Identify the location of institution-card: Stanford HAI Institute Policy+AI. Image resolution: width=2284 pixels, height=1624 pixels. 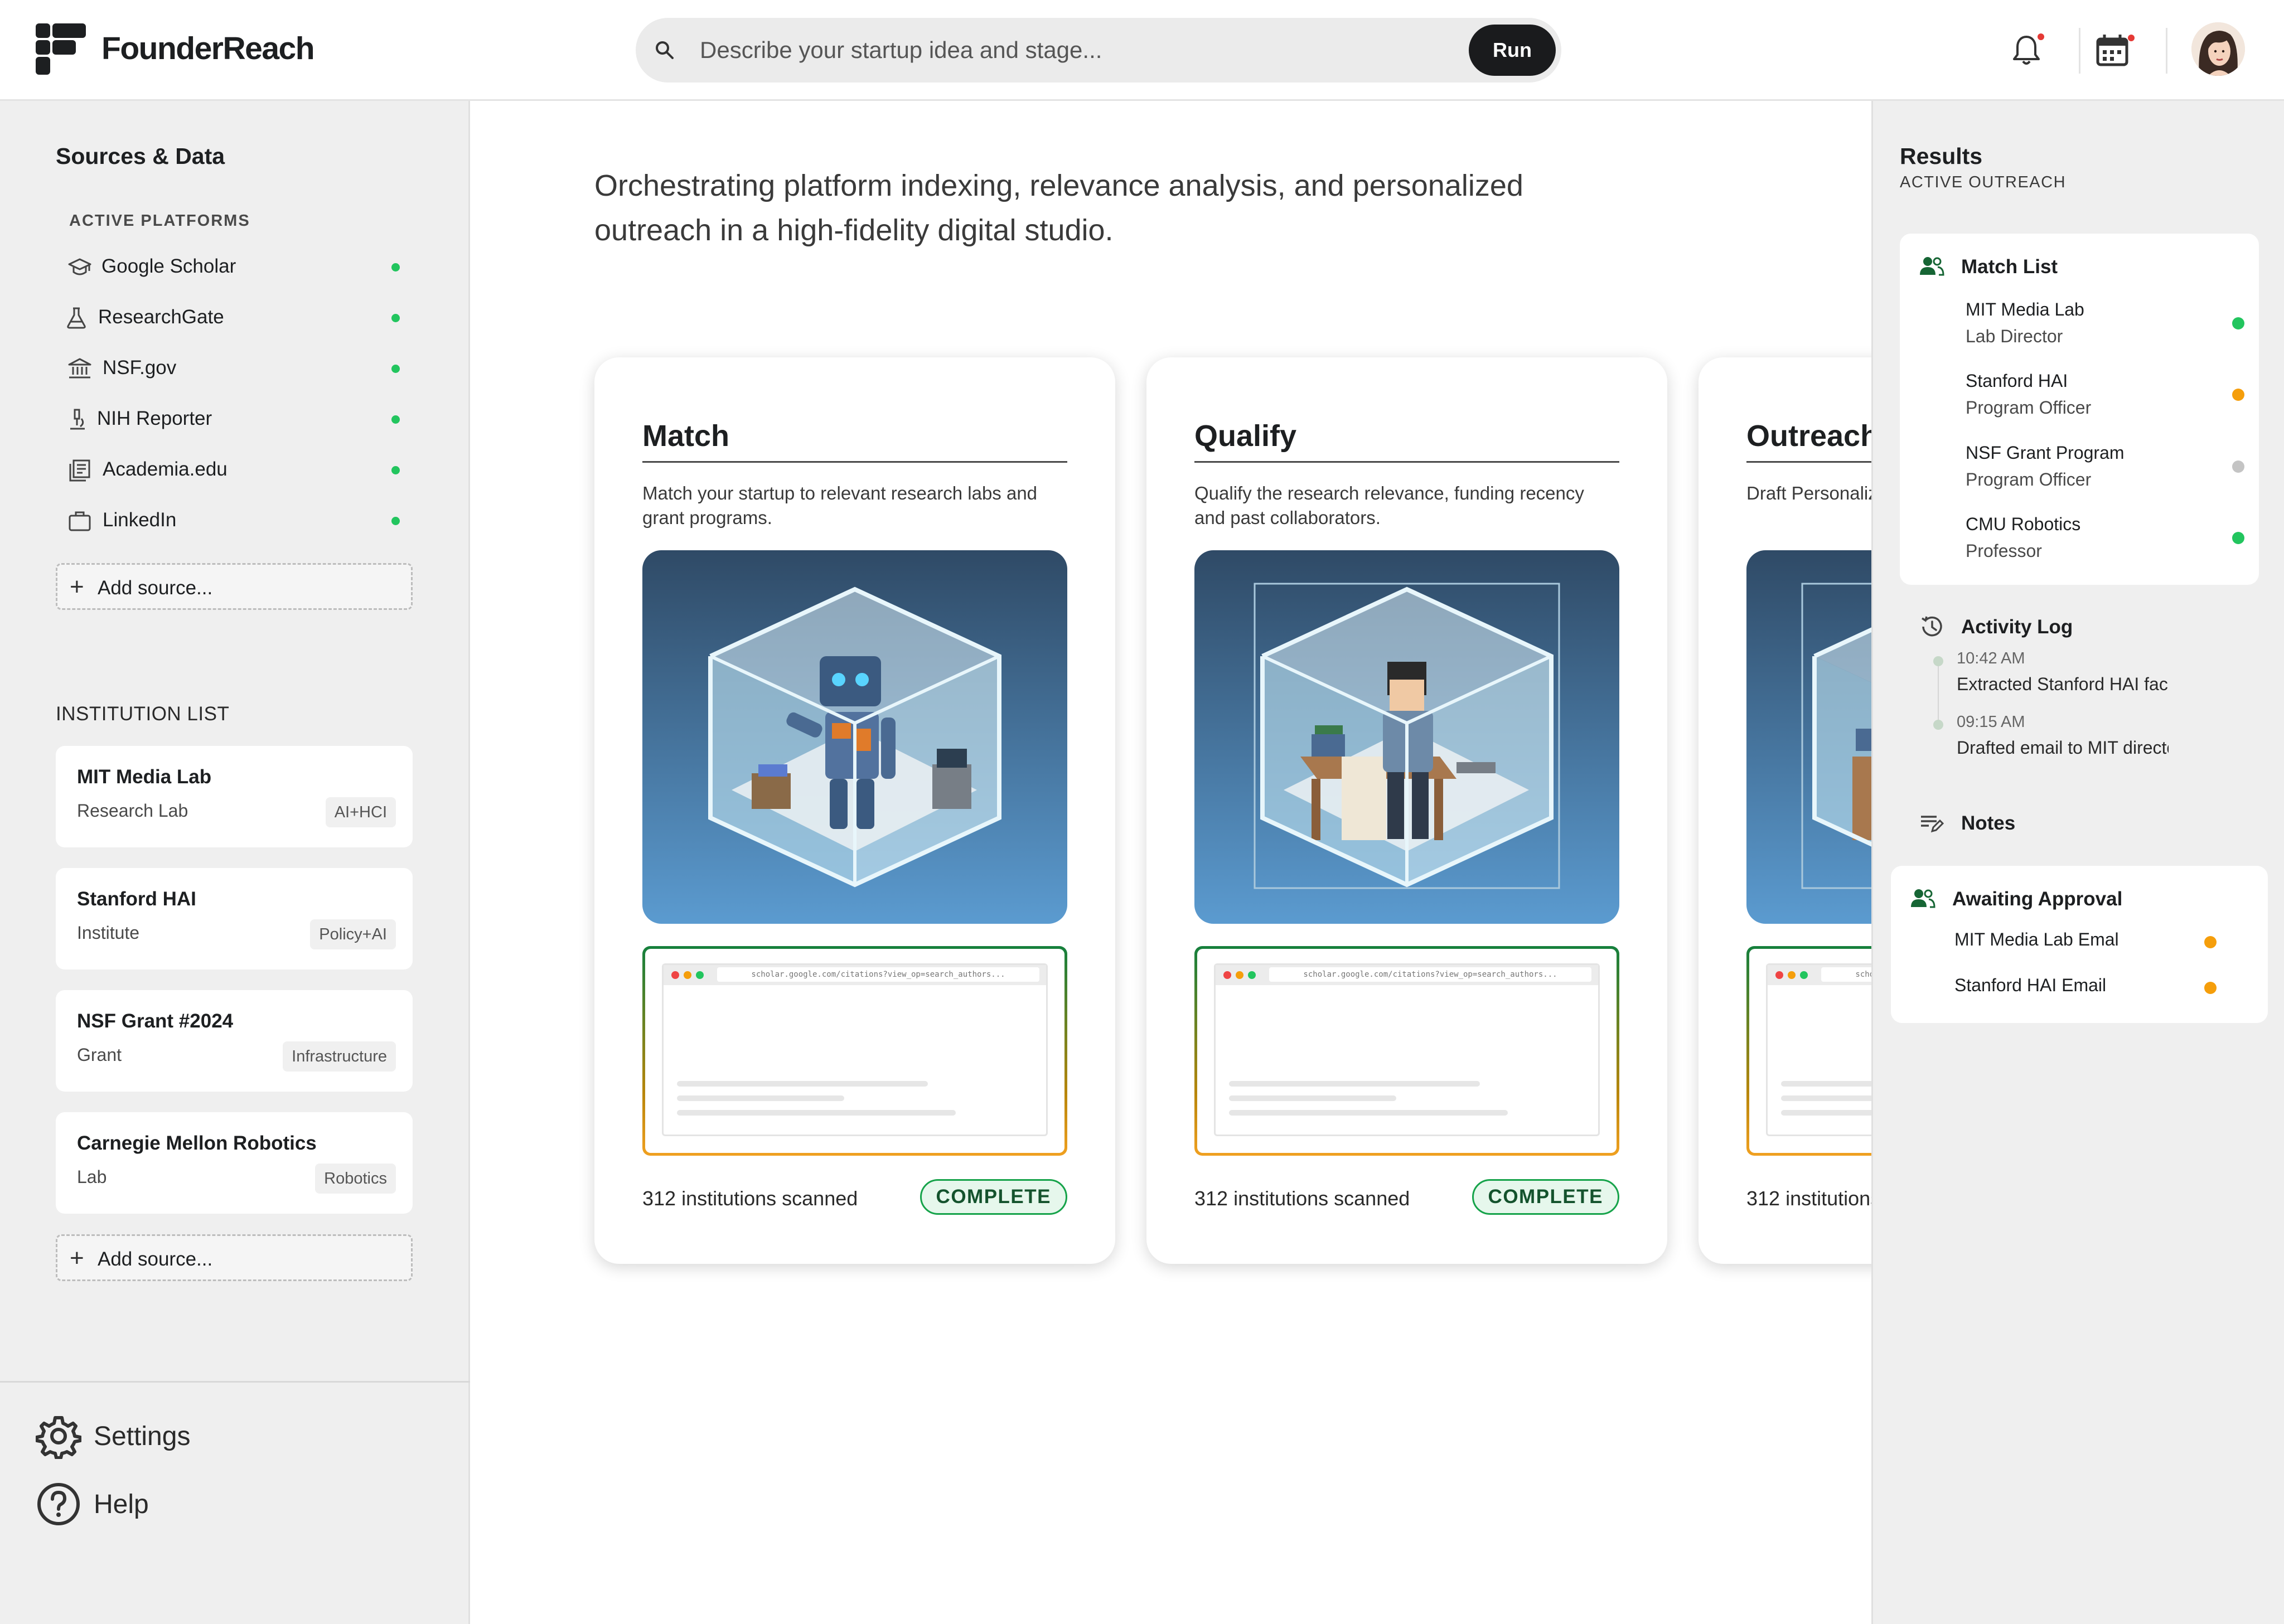
(234, 919).